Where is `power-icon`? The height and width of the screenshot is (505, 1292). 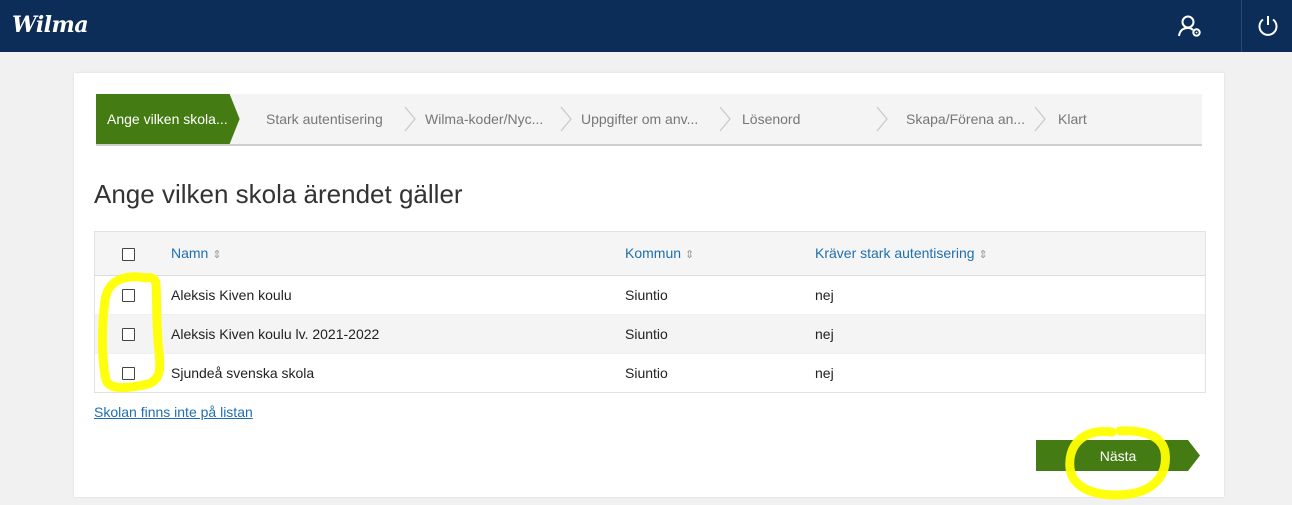 power-icon is located at coordinates (1266, 26).